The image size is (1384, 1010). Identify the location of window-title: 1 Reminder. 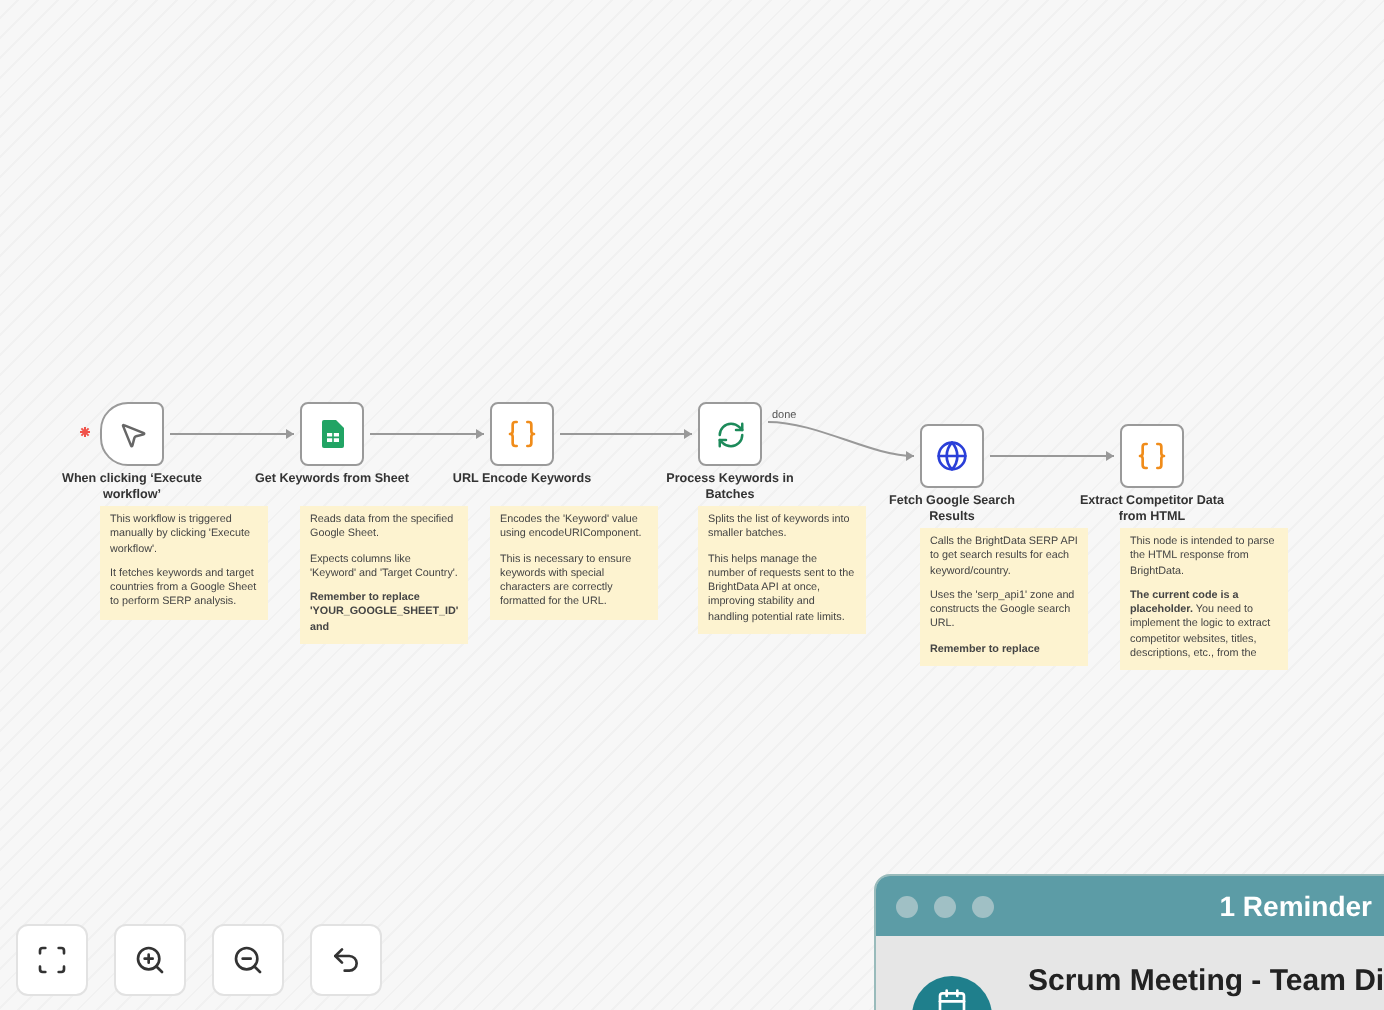
(1295, 906).